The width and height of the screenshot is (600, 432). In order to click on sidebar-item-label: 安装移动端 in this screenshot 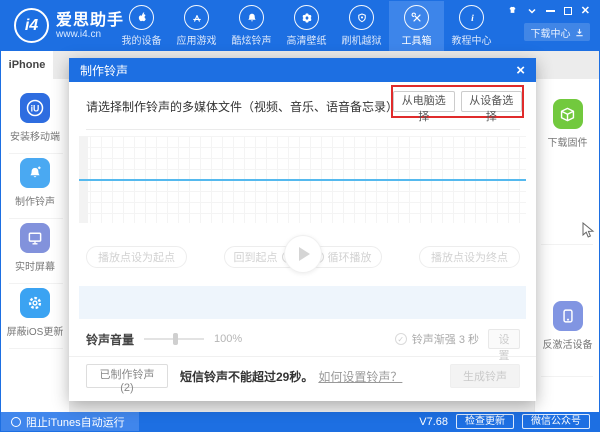, I will do `click(35, 137)`.